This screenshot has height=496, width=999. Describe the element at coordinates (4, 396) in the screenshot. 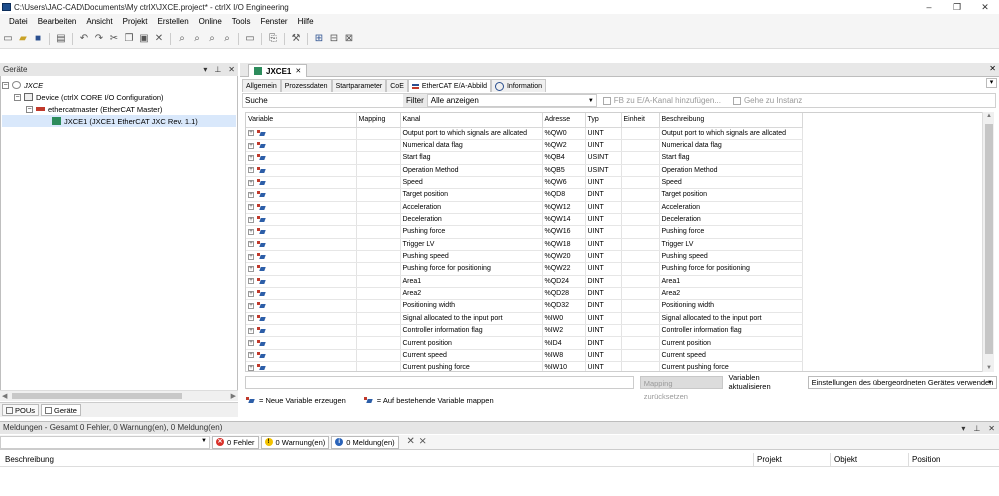

I see `scroll-left-icon: ◀` at that location.